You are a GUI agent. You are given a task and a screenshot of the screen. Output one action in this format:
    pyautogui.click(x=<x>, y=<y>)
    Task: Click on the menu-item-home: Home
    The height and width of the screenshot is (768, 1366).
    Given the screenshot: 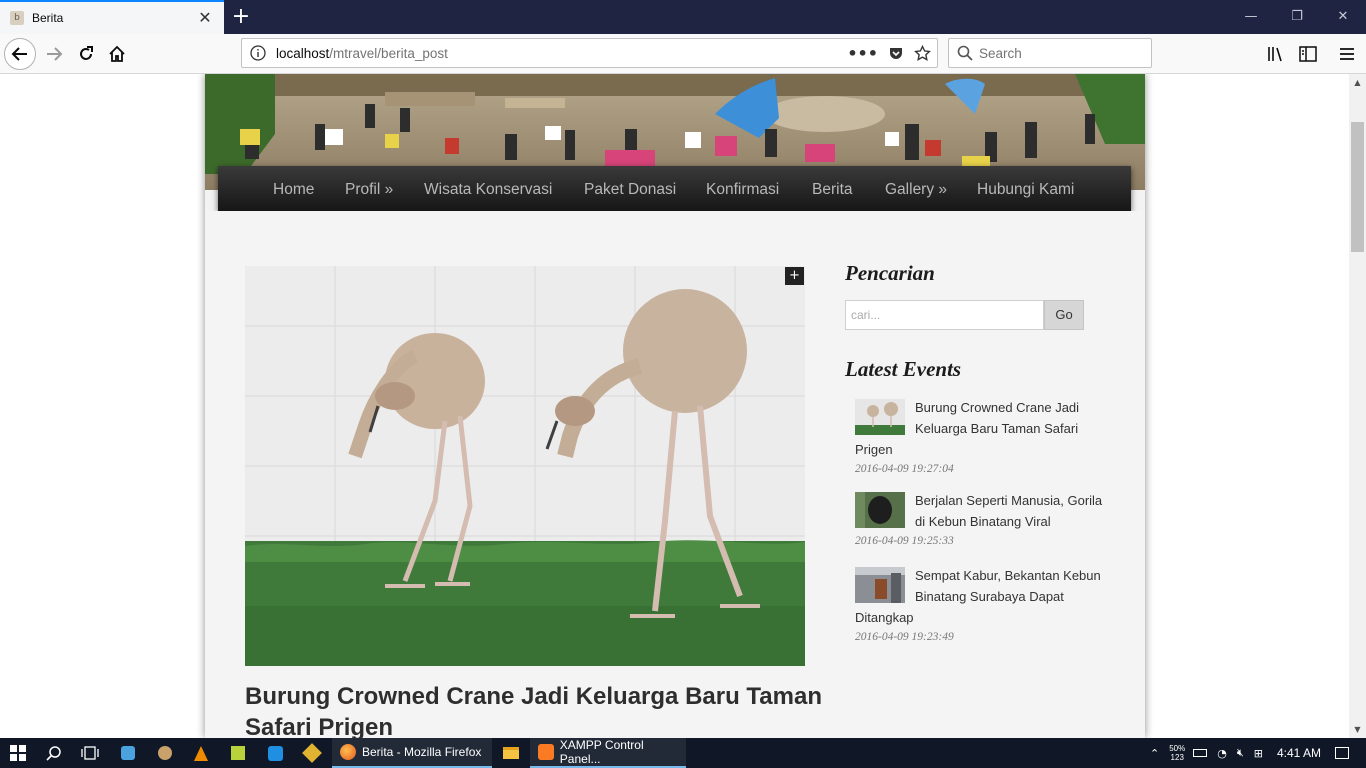 What is the action you would take?
    pyautogui.click(x=293, y=188)
    